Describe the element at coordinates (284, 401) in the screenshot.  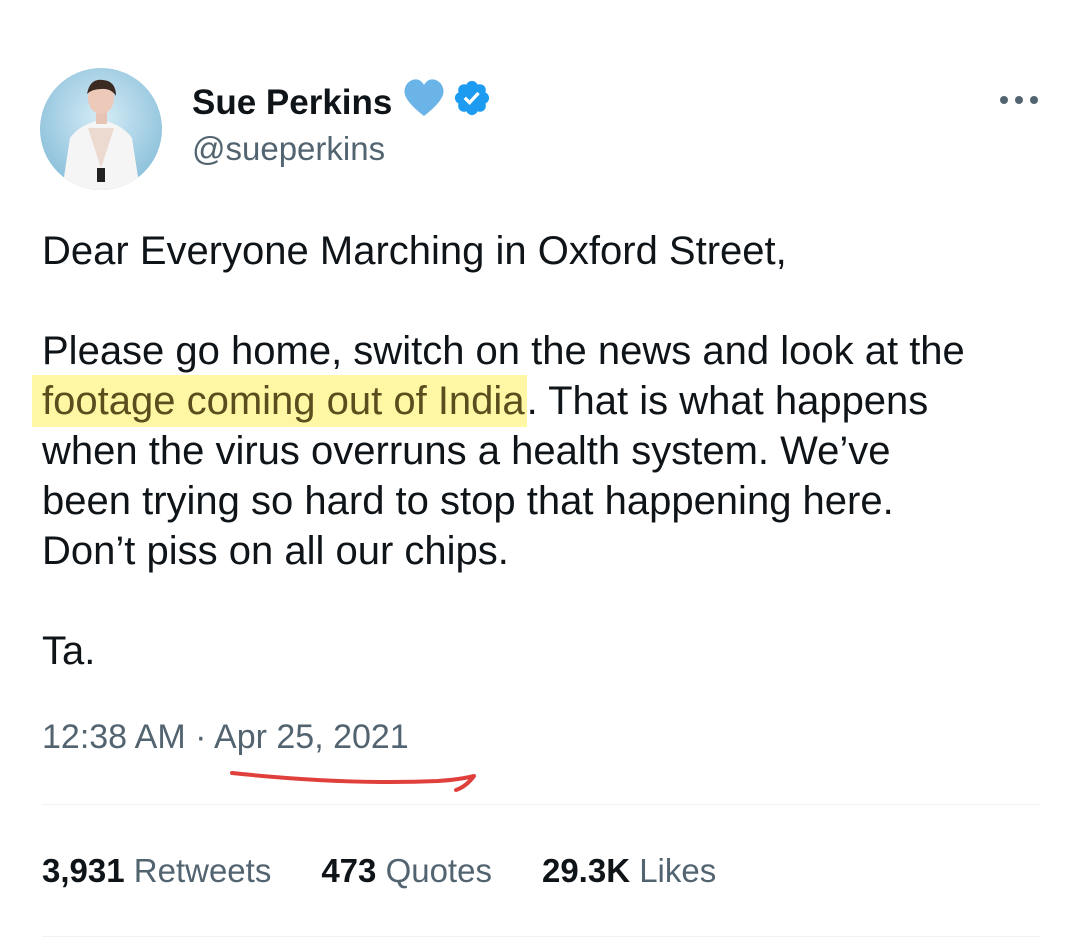
I see `highlighted-text: footage coming out of India` at that location.